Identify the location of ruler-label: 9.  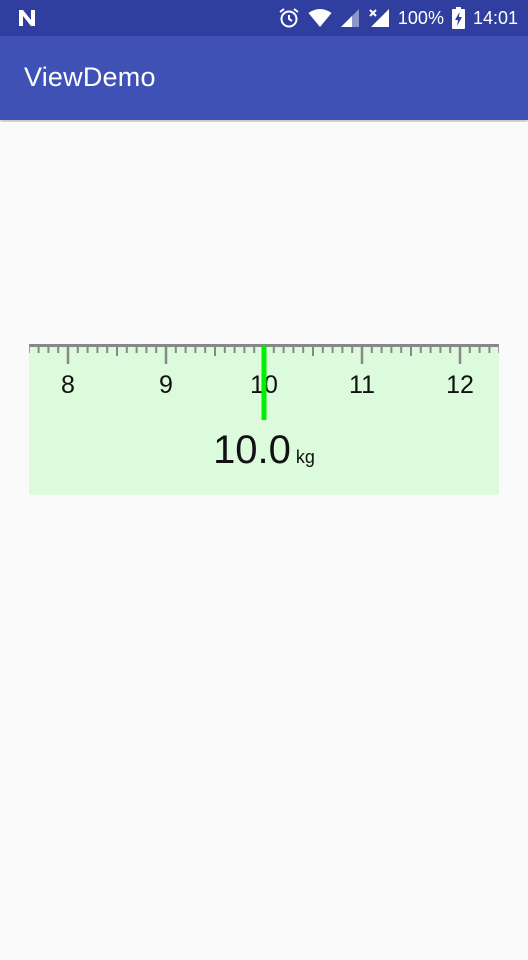
(166, 385).